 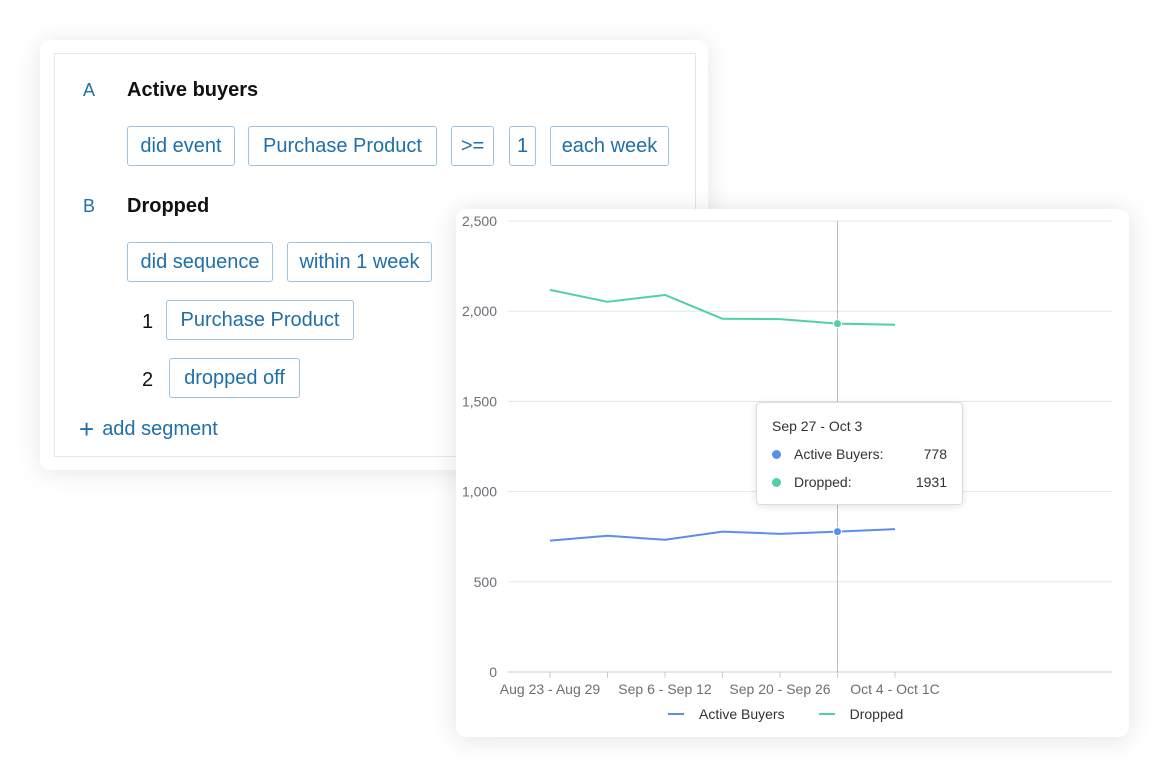 I want to click on segment-b-title: Dropped, so click(x=168, y=206).